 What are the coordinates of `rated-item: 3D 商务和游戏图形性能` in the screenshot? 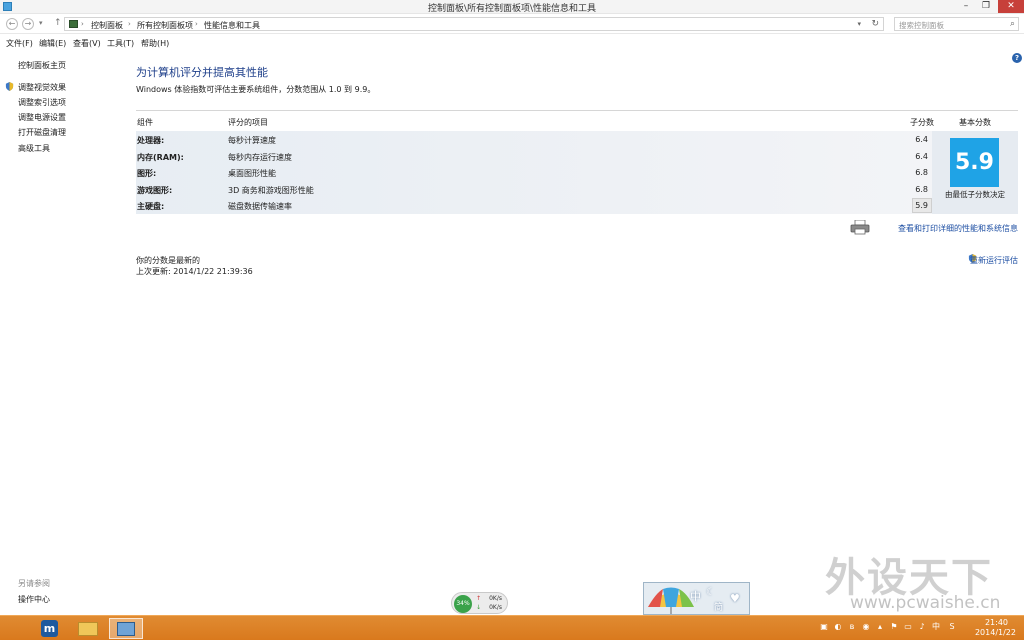 It's located at (271, 190).